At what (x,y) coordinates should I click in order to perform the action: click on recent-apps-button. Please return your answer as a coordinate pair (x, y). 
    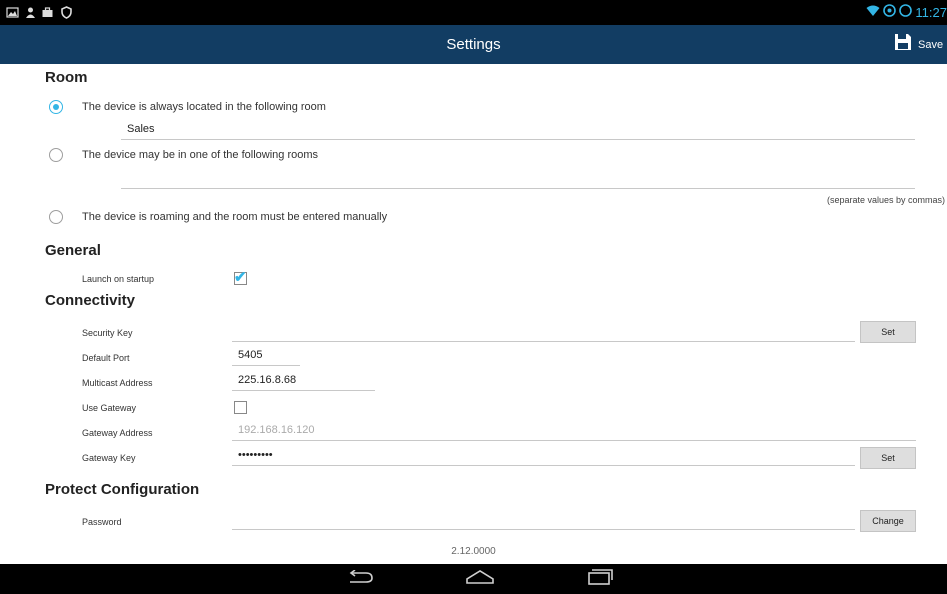
    Looking at the image, I should click on (600, 579).